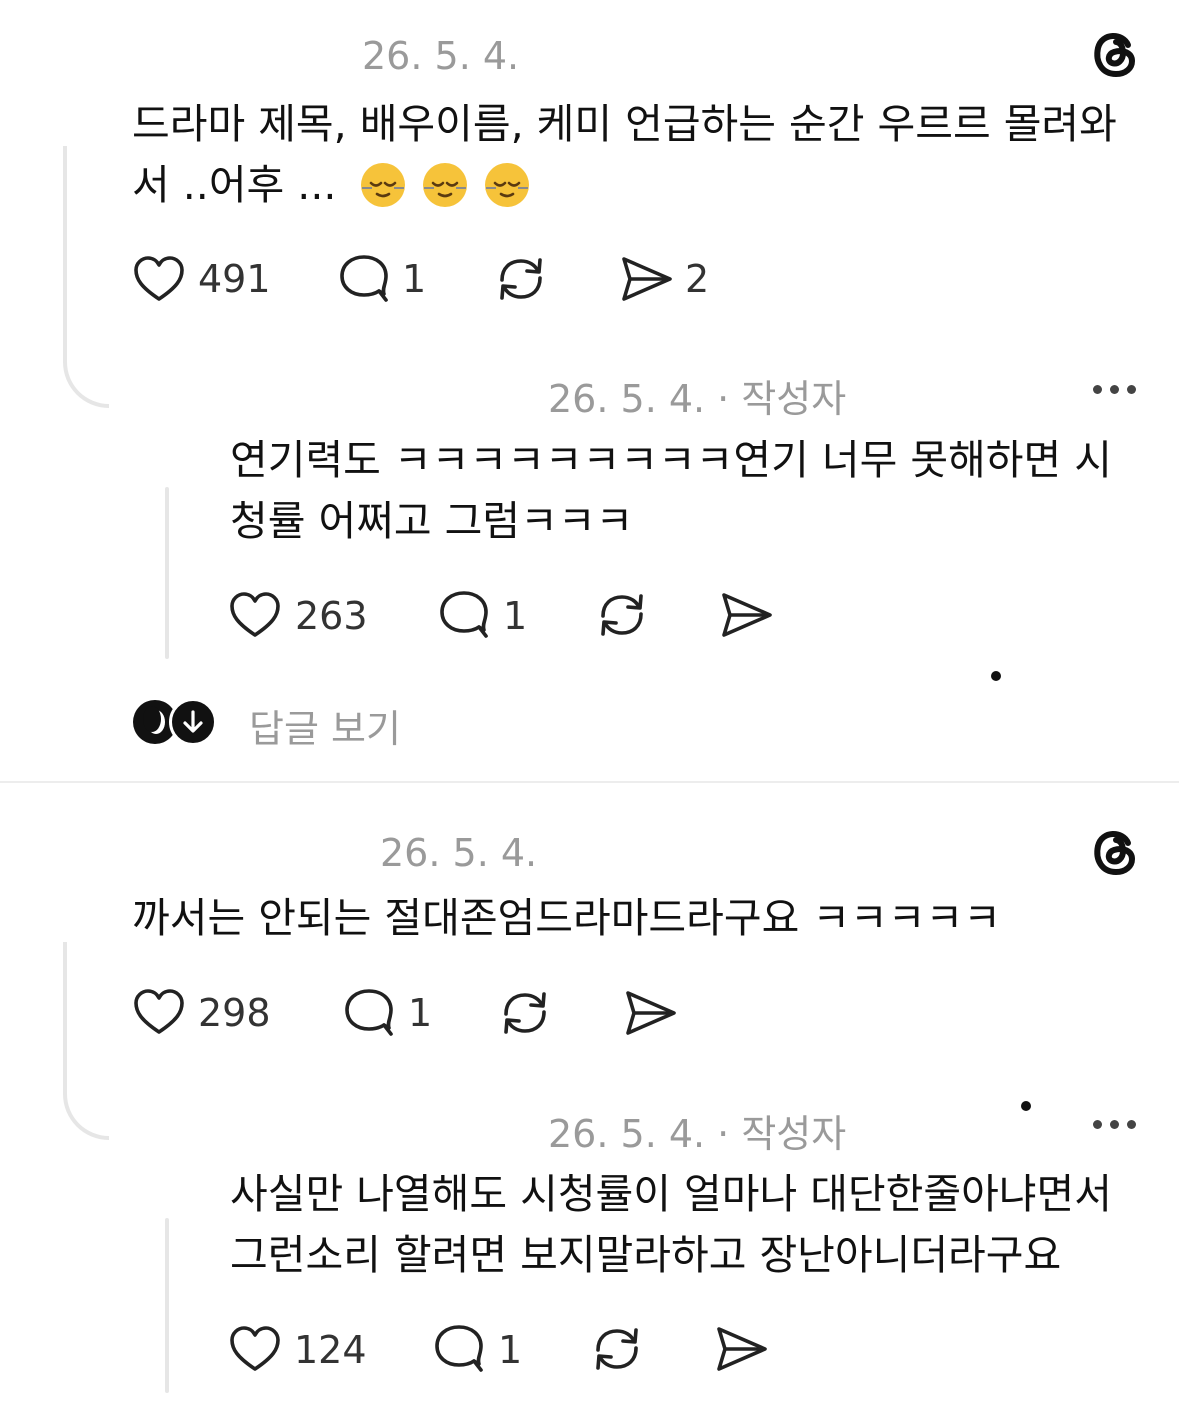 Image resolution: width=1179 pixels, height=1425 pixels. Describe the element at coordinates (234, 279) in the screenshot. I see `like-count: 491` at that location.